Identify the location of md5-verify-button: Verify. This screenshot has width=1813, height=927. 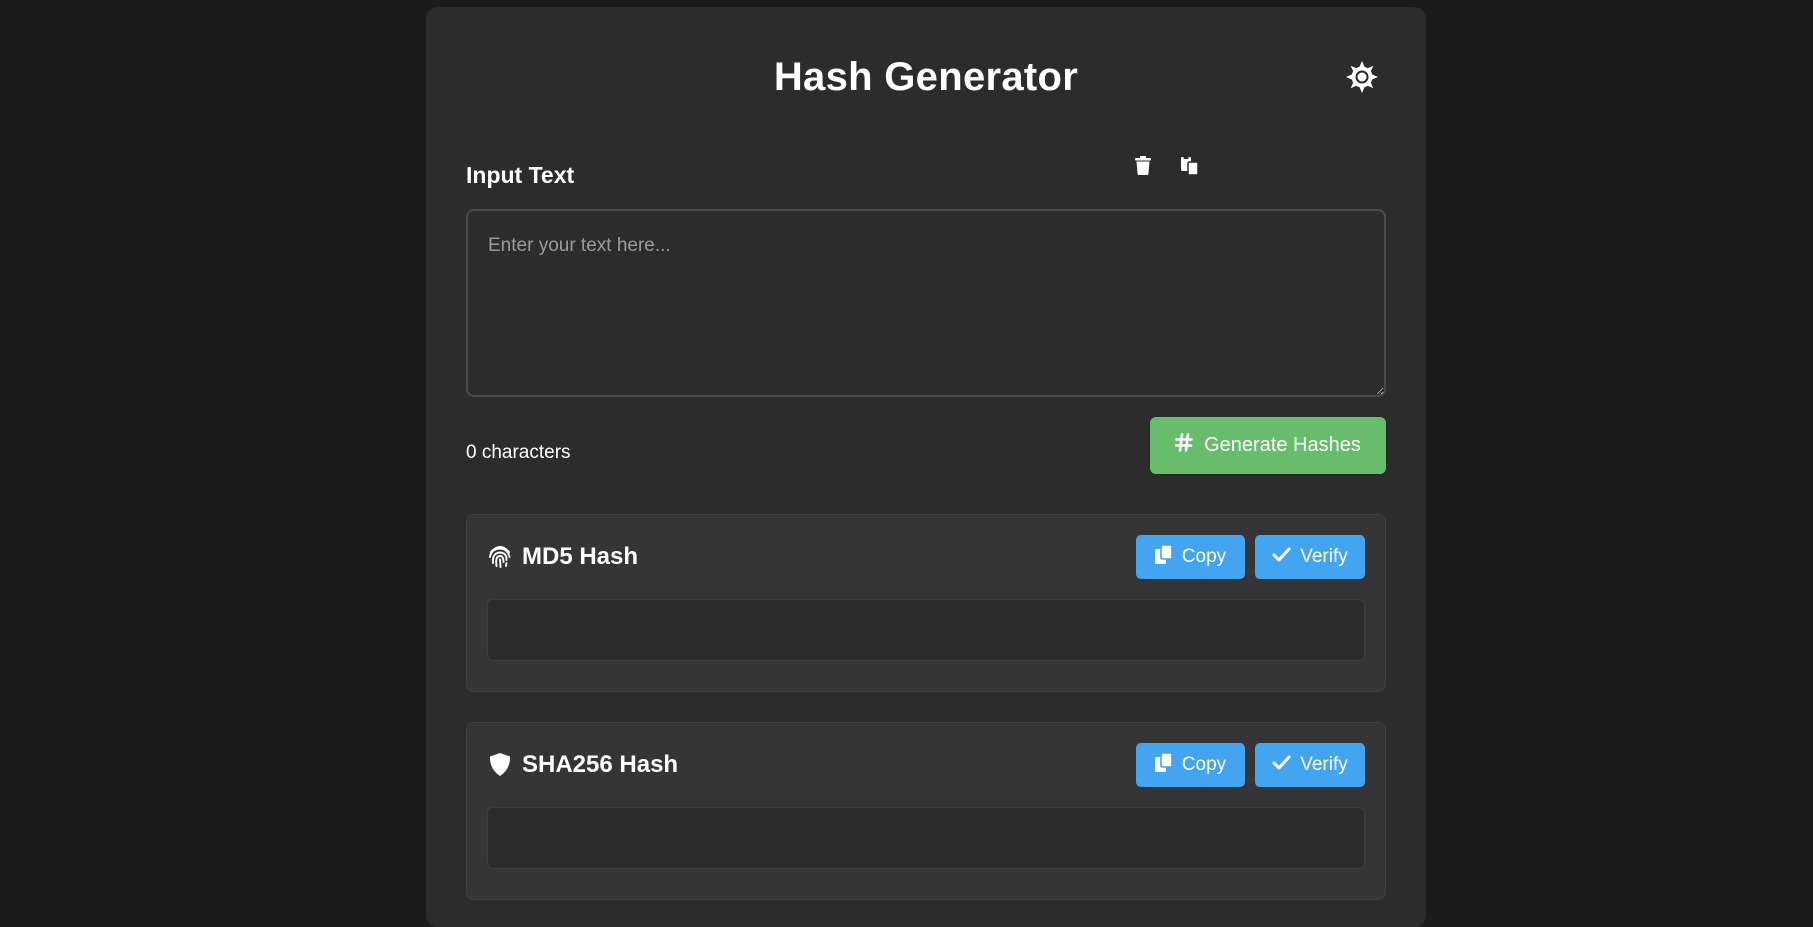
(1310, 557).